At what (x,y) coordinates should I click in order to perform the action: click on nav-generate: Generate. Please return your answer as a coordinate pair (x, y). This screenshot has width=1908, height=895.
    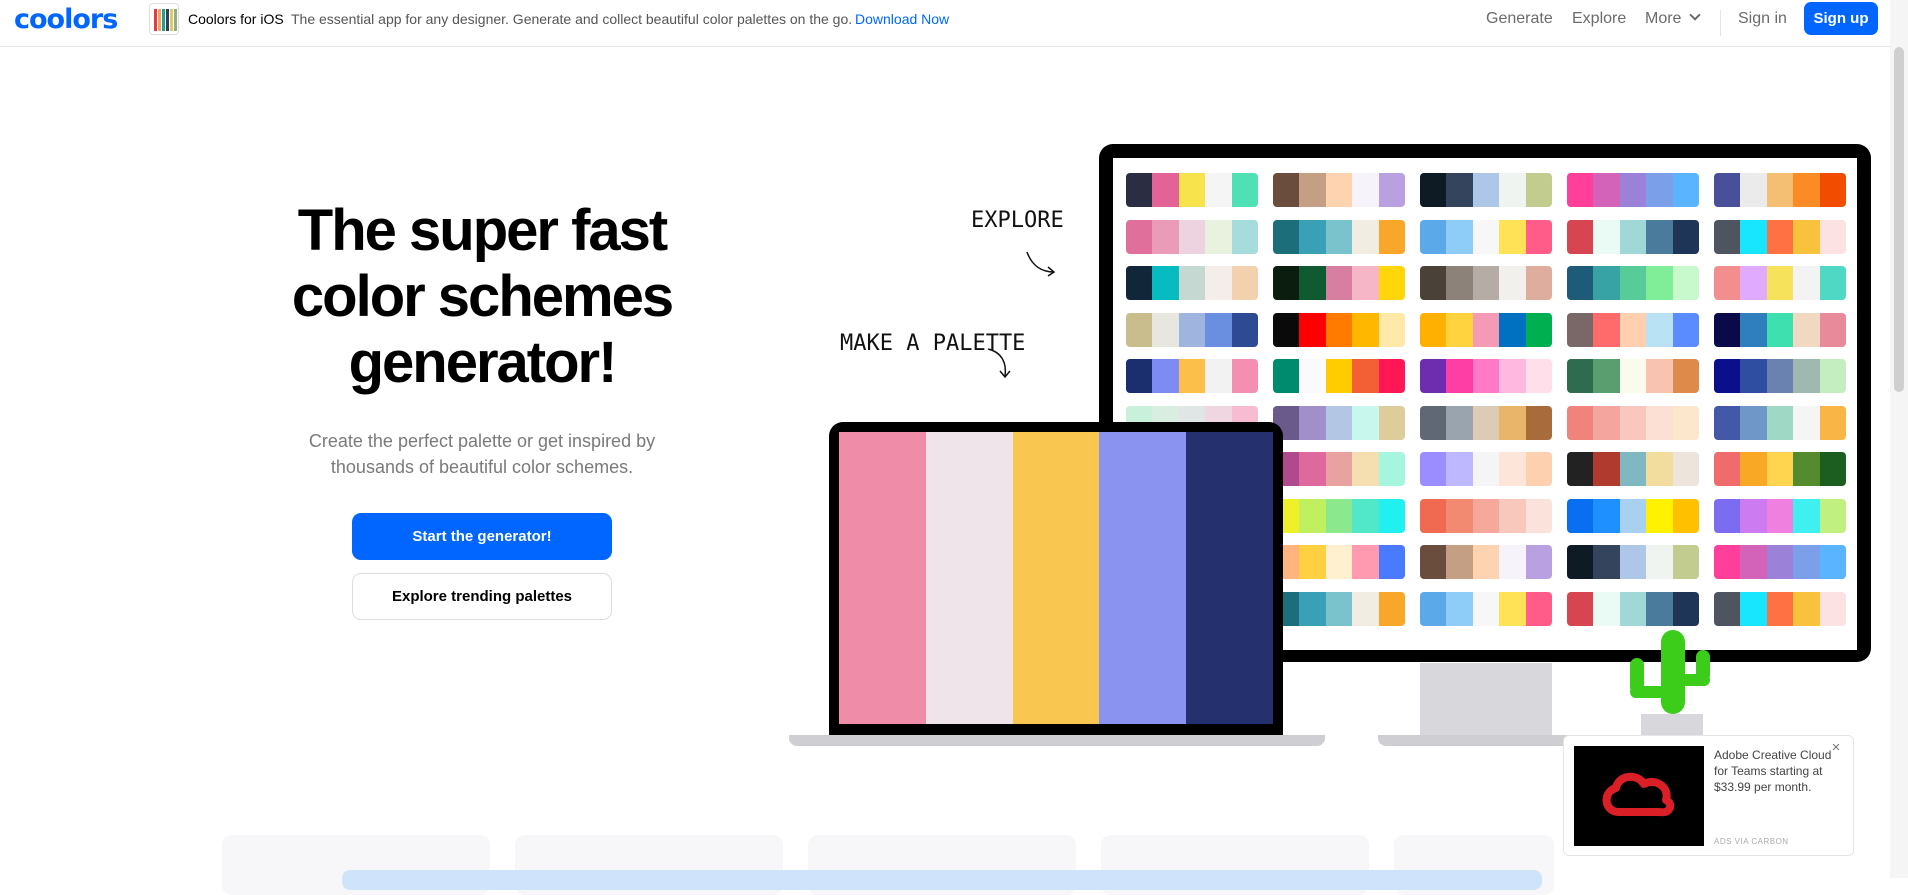
    Looking at the image, I should click on (1519, 19).